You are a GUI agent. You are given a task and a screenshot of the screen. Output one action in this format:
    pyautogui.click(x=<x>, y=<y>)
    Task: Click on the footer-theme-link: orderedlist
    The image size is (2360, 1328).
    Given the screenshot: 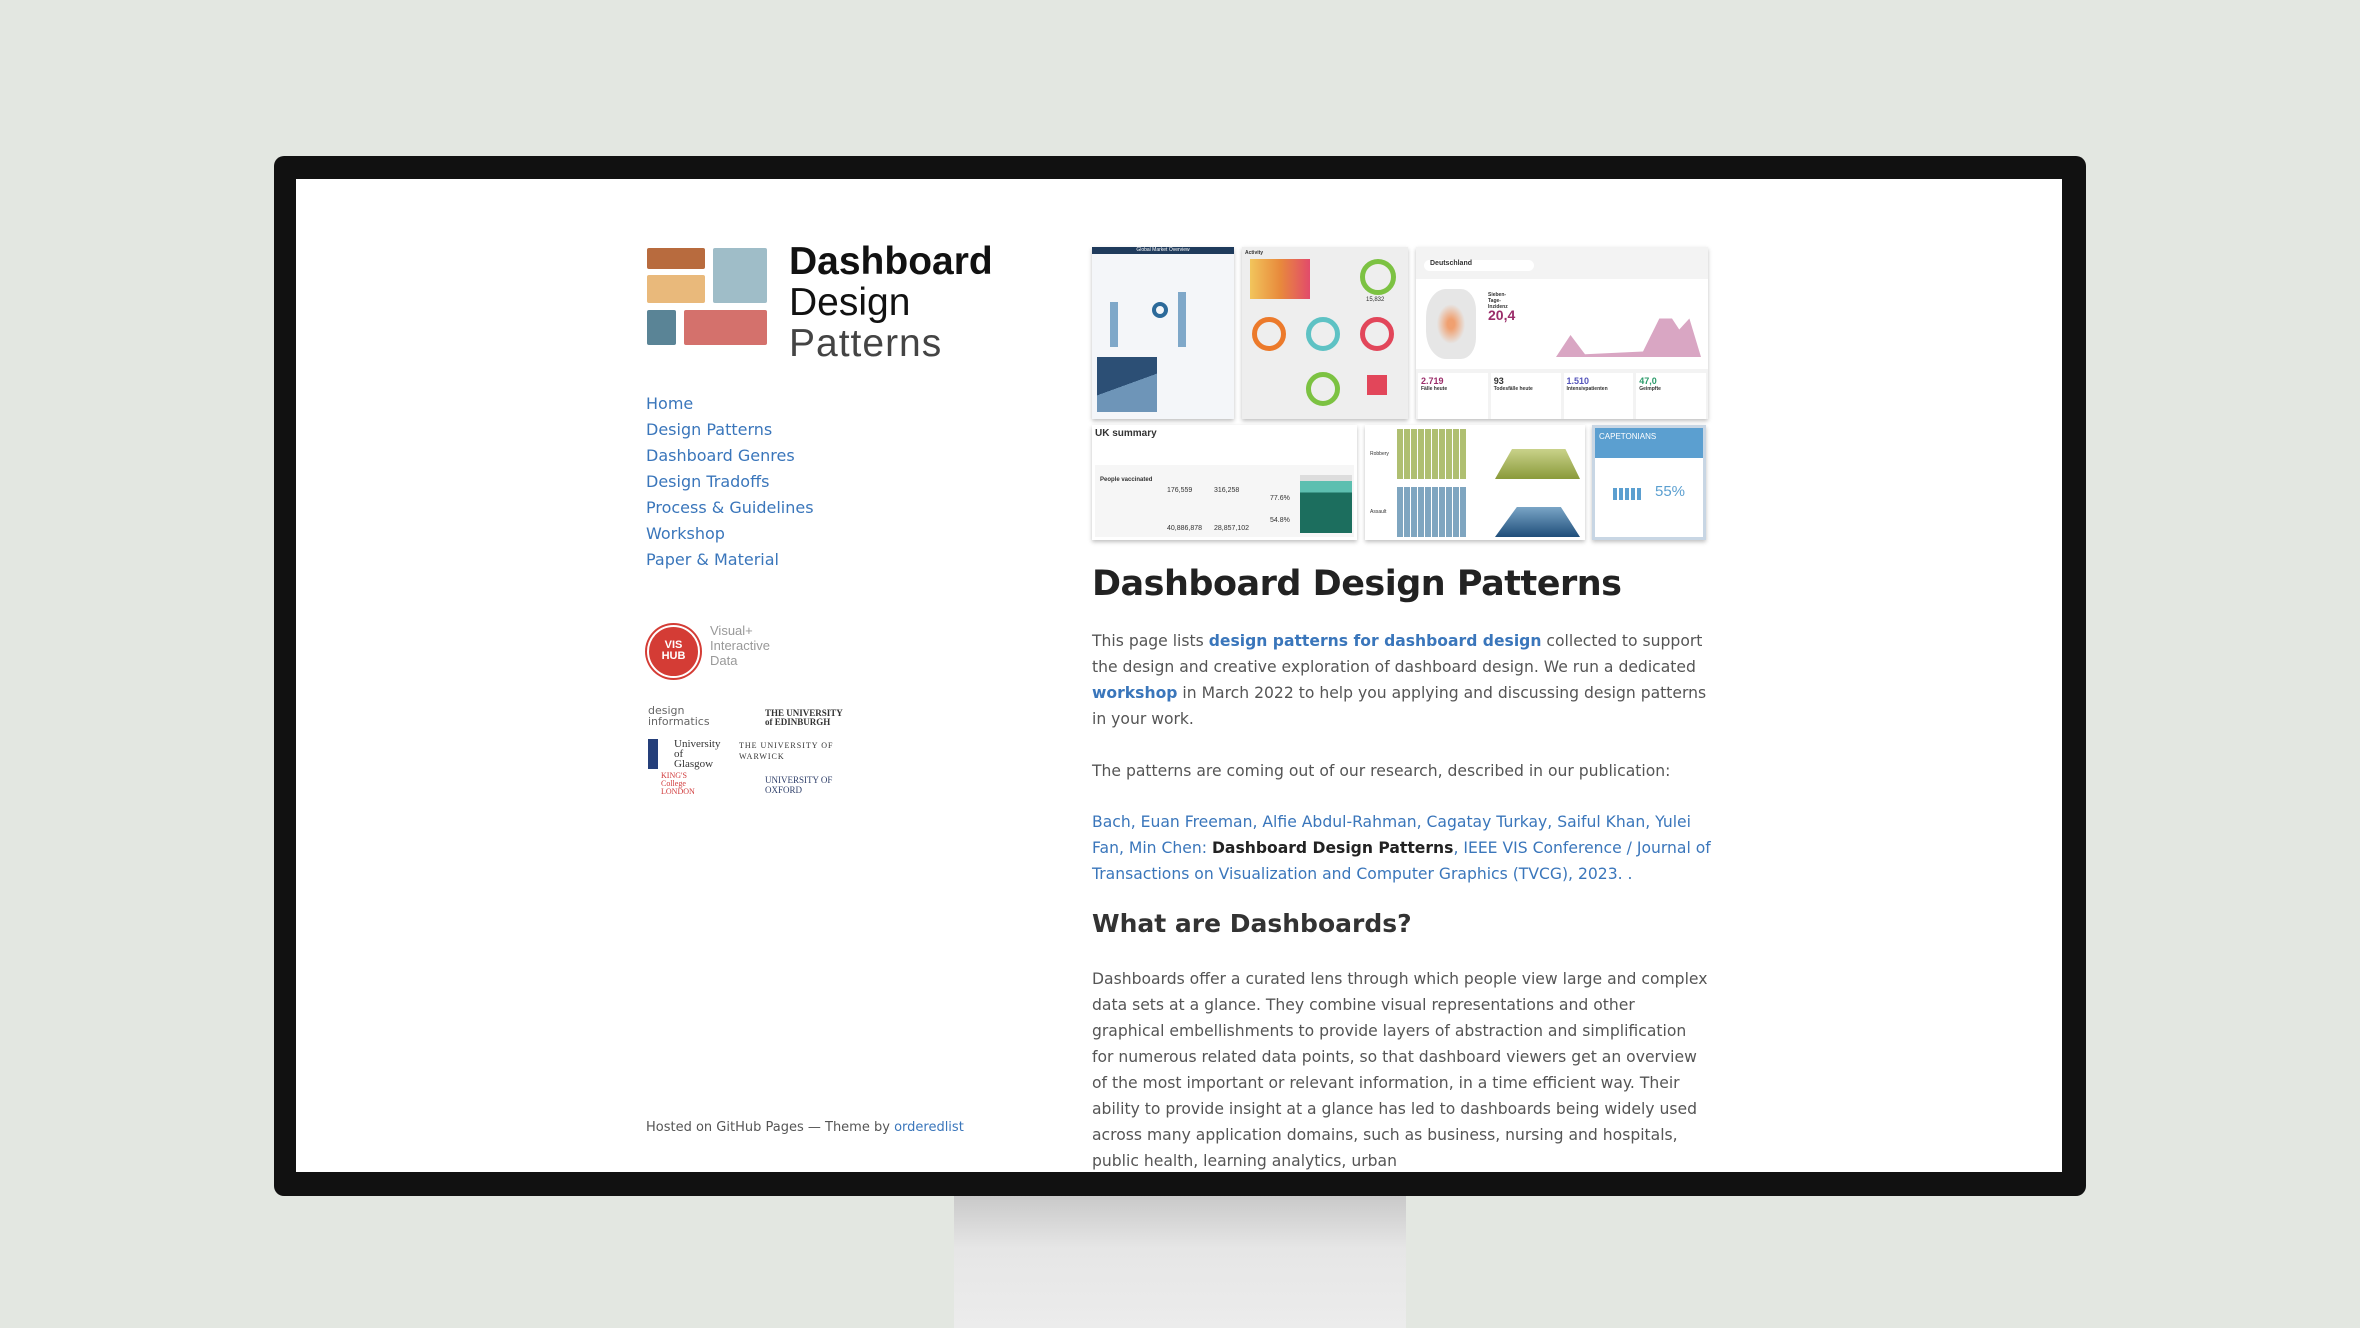 What is the action you would take?
    pyautogui.click(x=929, y=1127)
    